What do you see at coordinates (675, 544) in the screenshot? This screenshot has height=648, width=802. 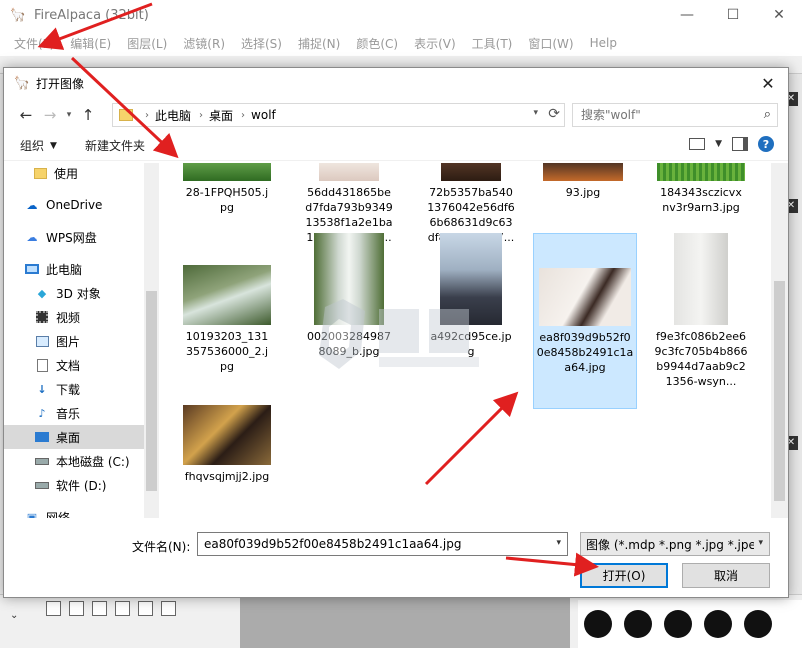 I see `file-type-filter: 图像 (*.mdp *.png *.jpg *.jpe ▾` at bounding box center [675, 544].